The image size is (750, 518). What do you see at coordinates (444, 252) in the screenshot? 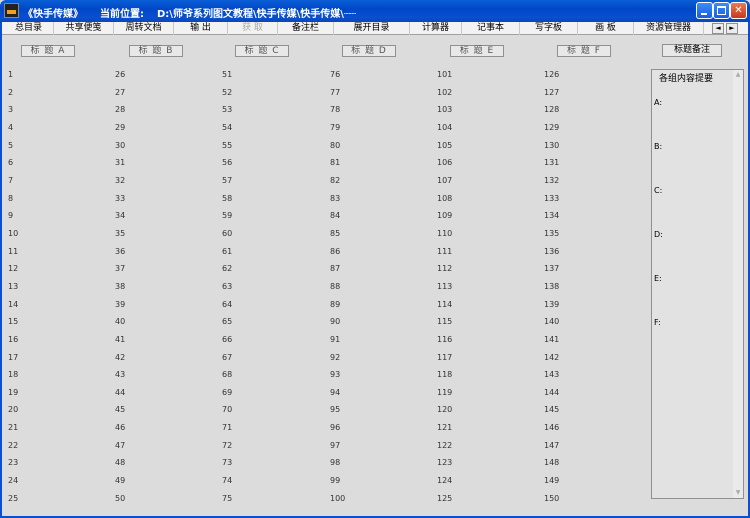
I see `cell-item: 111` at bounding box center [444, 252].